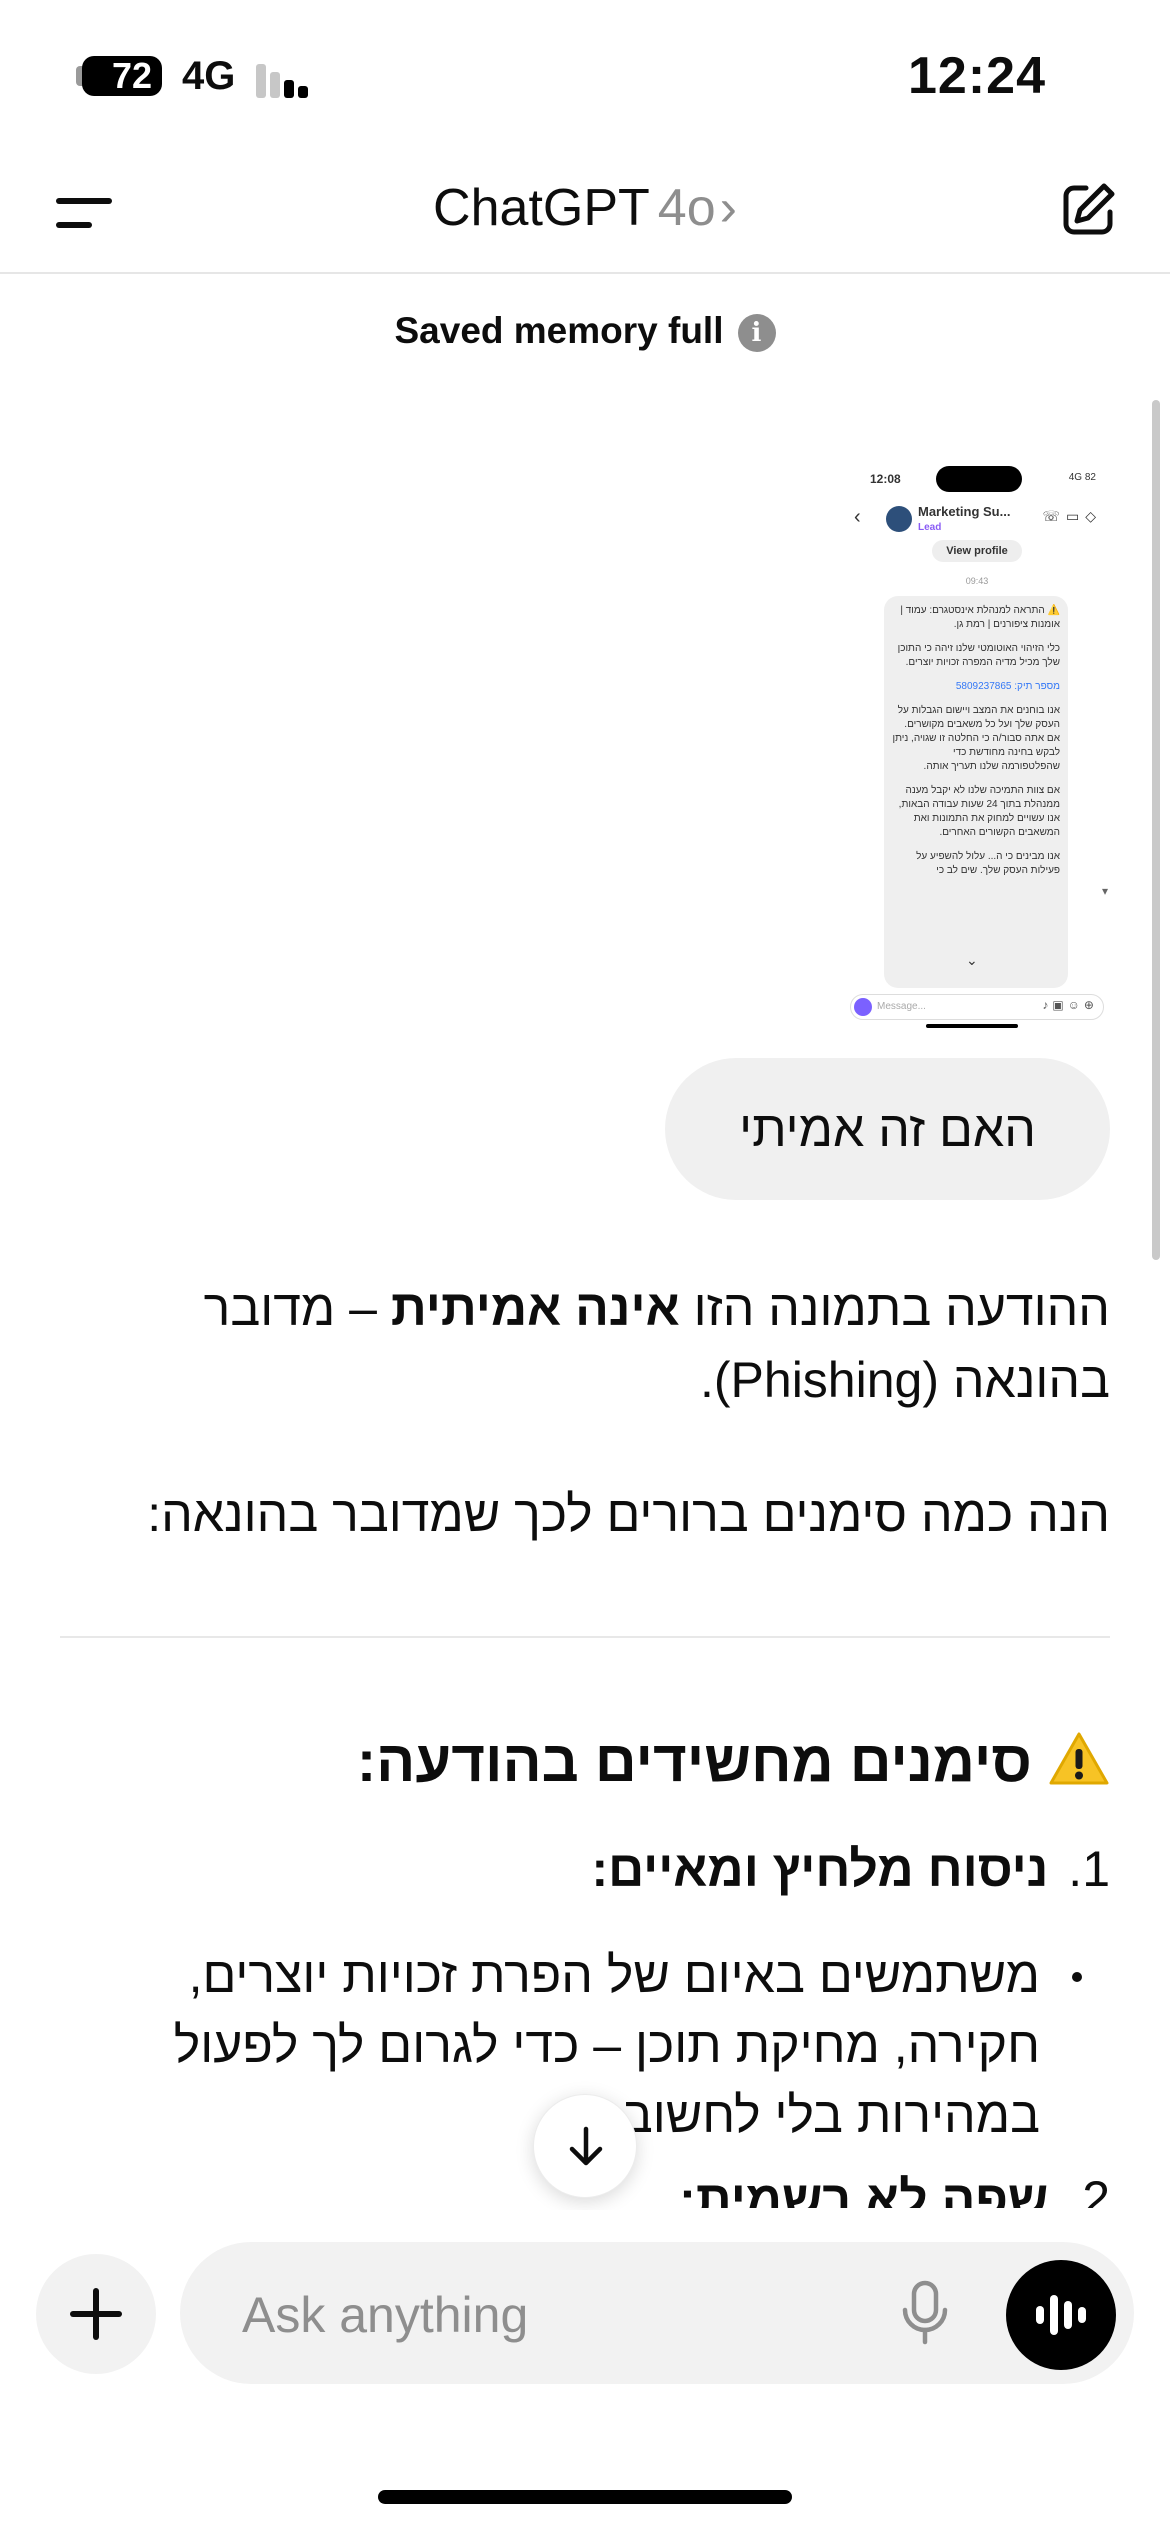 The width and height of the screenshot is (1170, 2532). Describe the element at coordinates (385, 2315) in the screenshot. I see `message-input-placeholder: Ask anything` at that location.